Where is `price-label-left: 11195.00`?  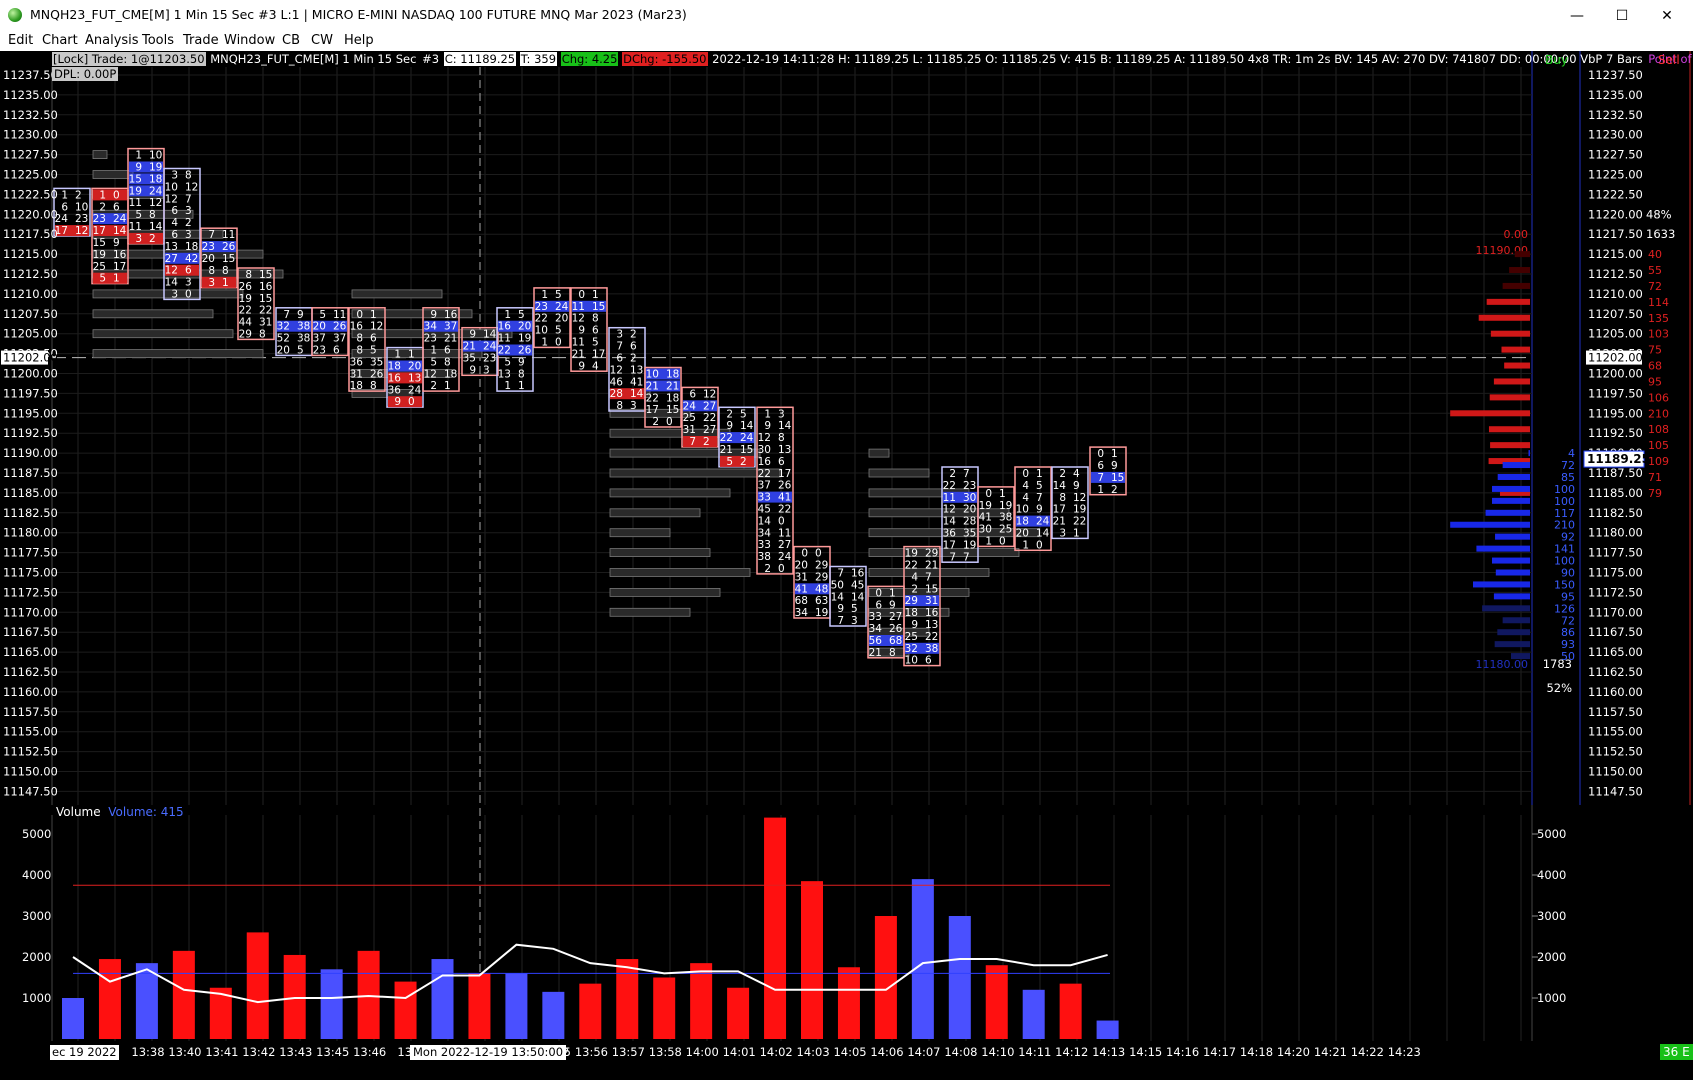 price-label-left: 11195.00 is located at coordinates (30, 413).